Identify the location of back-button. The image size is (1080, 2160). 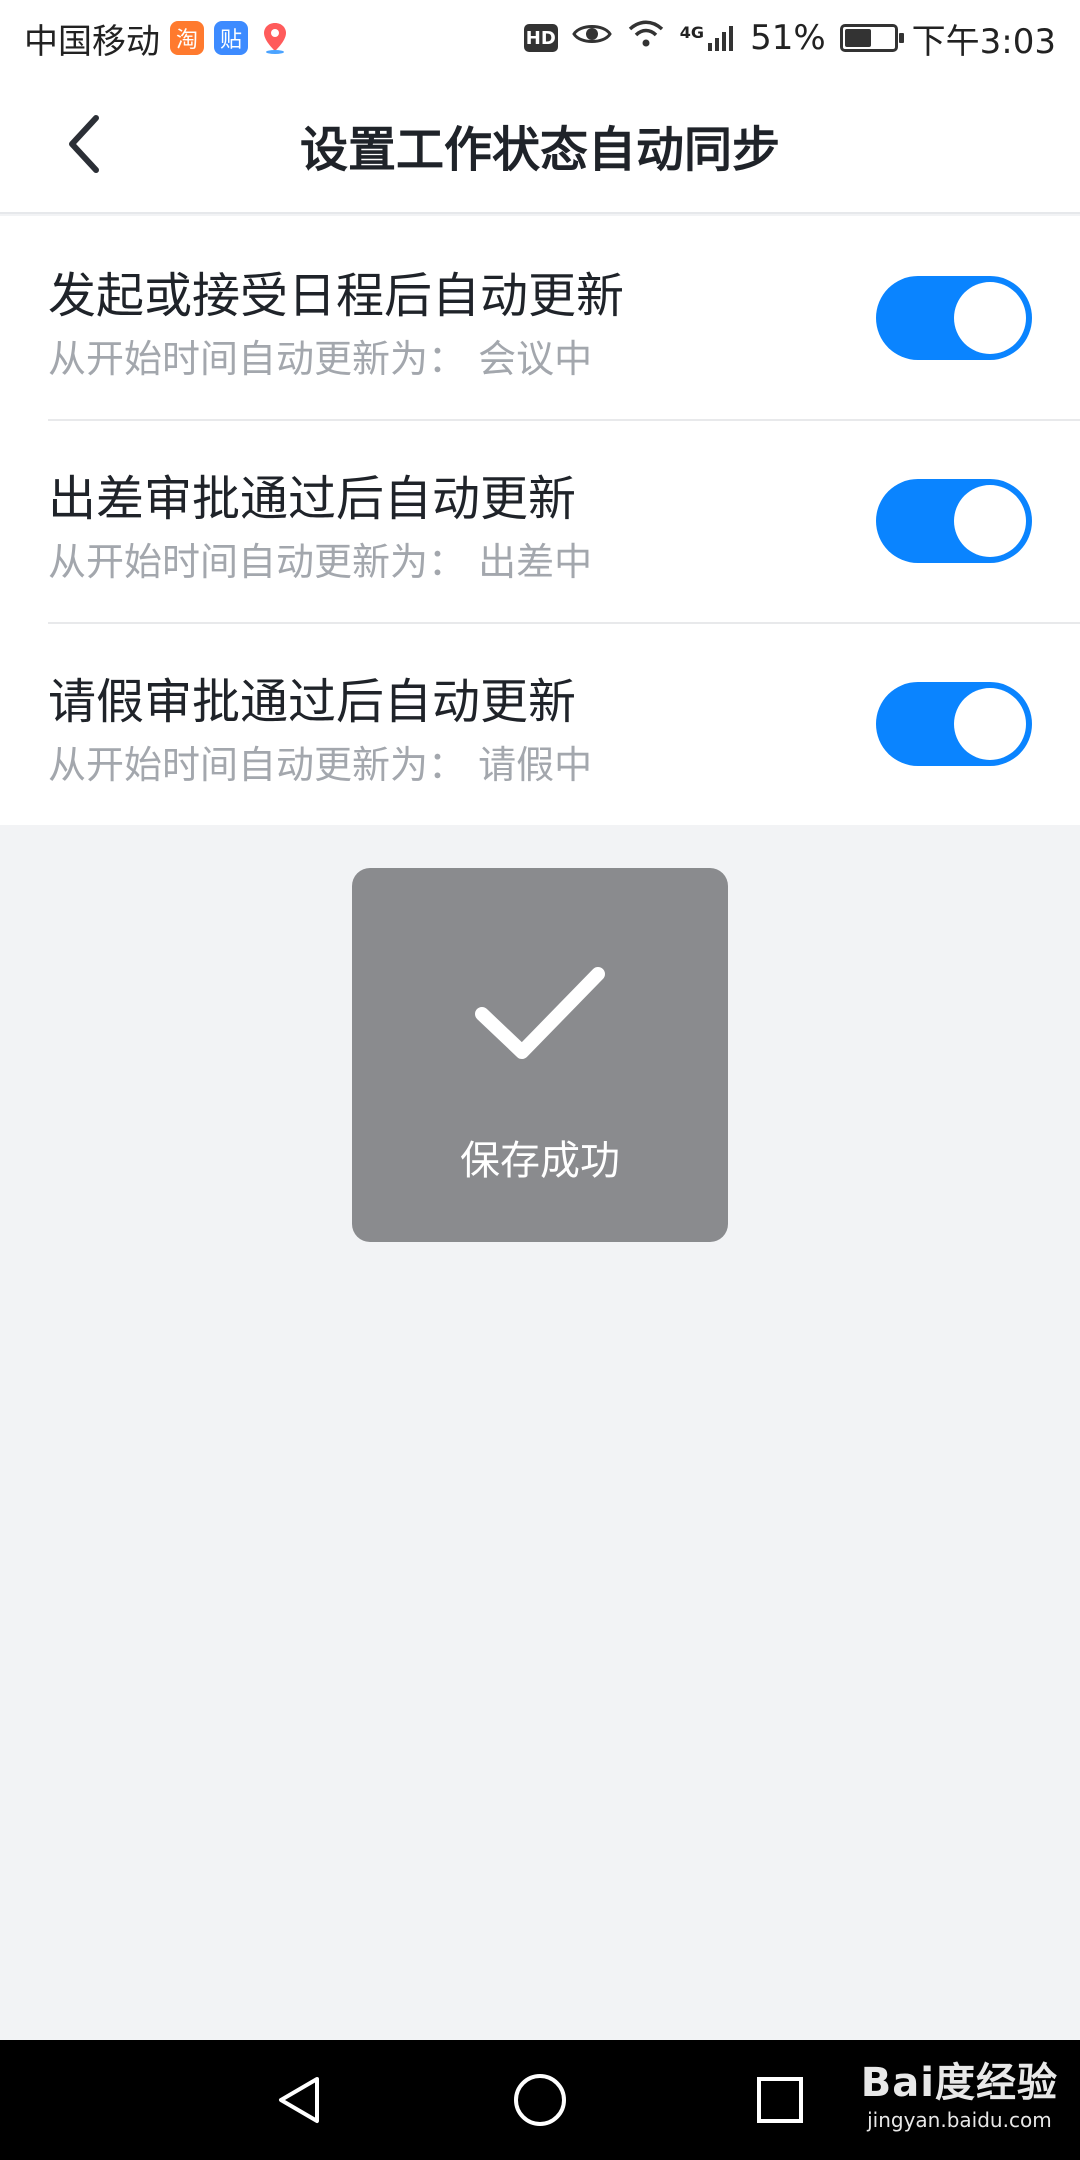
(84, 144).